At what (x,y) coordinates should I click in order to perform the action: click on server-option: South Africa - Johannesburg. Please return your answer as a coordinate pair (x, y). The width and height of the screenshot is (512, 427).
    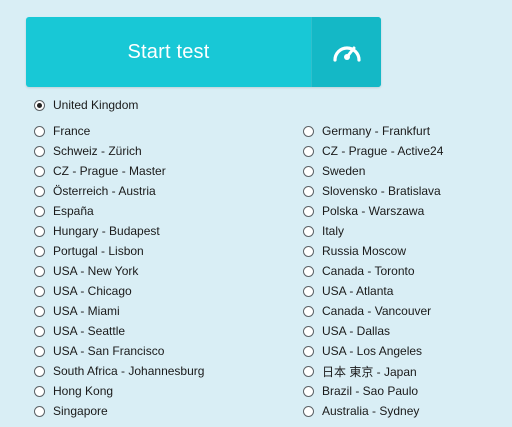
    Looking at the image, I should click on (119, 371).